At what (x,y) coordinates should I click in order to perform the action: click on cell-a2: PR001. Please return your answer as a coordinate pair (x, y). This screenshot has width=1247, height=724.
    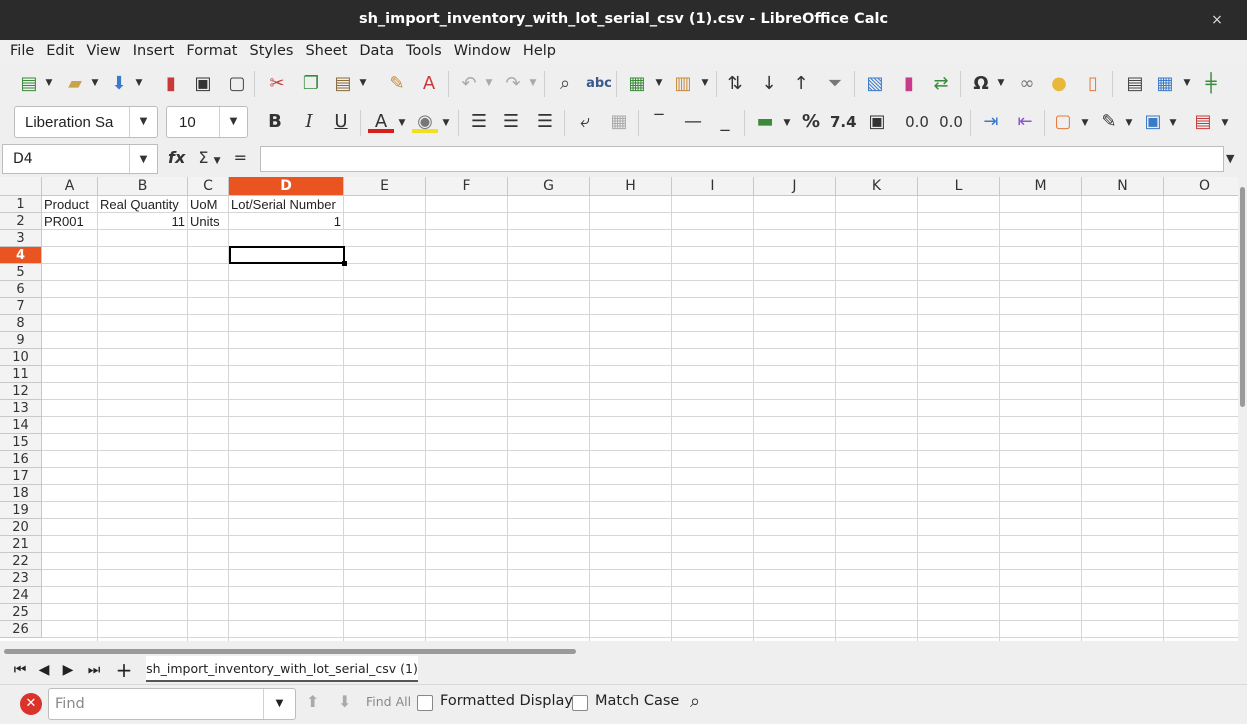
    Looking at the image, I should click on (69, 221).